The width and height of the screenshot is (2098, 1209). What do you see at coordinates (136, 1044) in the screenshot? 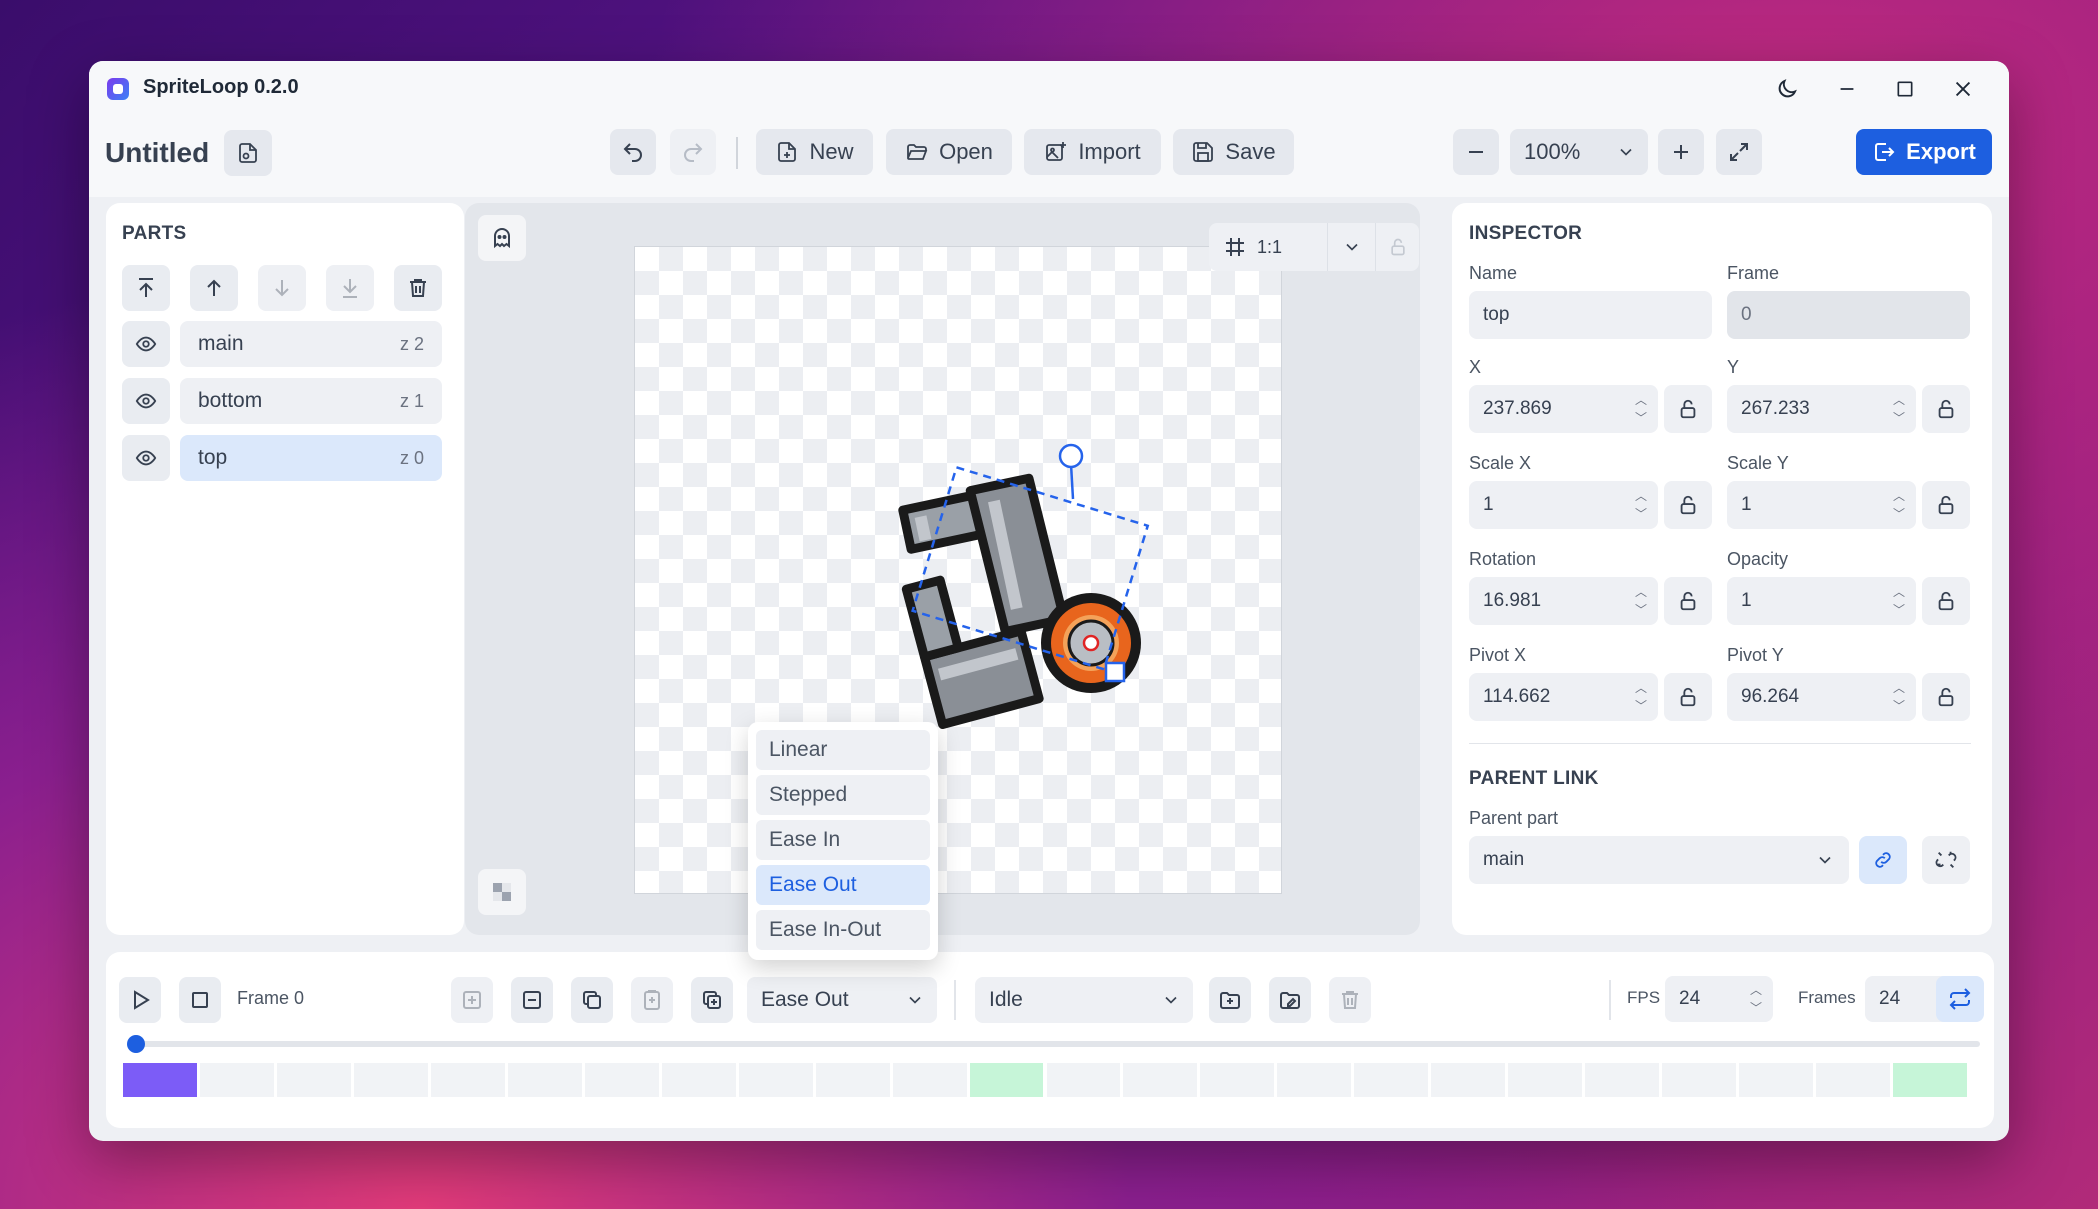
I see `scrubber-handle` at bounding box center [136, 1044].